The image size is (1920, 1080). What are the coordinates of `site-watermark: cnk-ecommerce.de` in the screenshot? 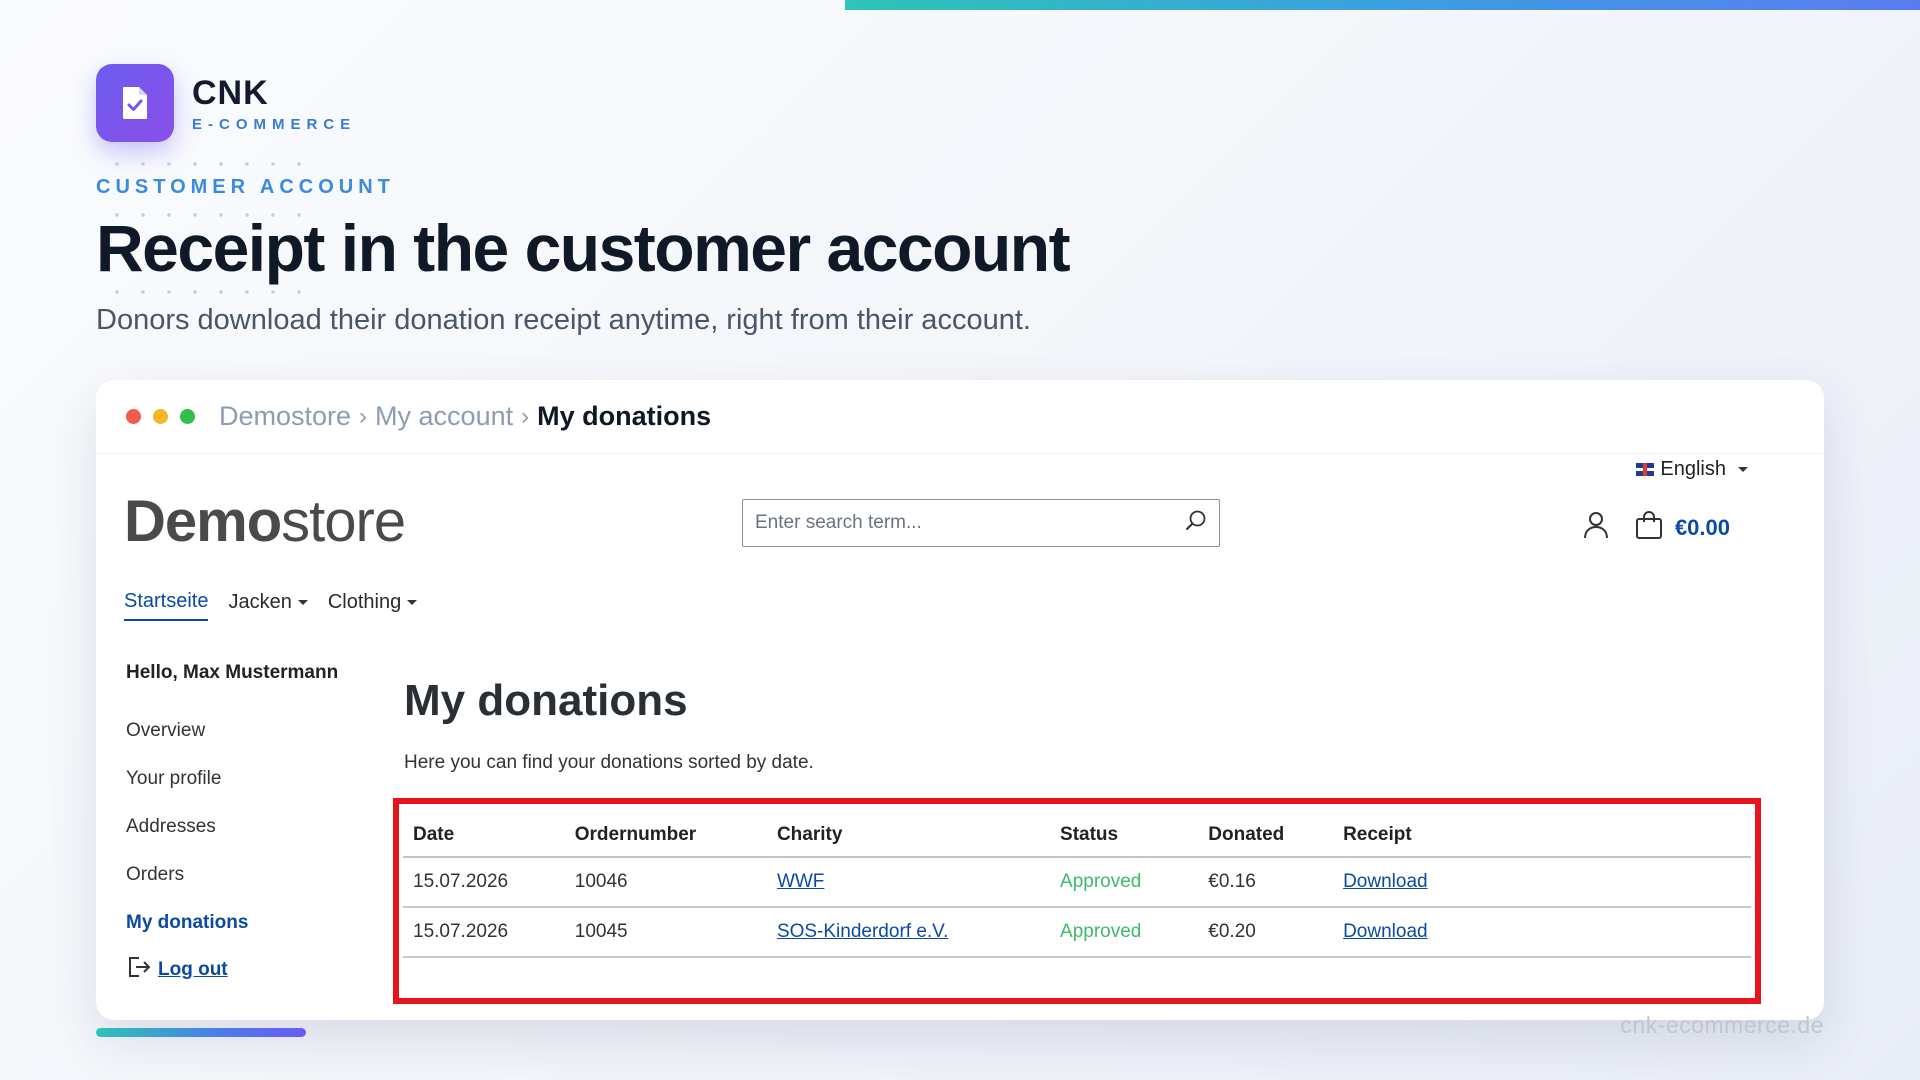 It's located at (1722, 1025).